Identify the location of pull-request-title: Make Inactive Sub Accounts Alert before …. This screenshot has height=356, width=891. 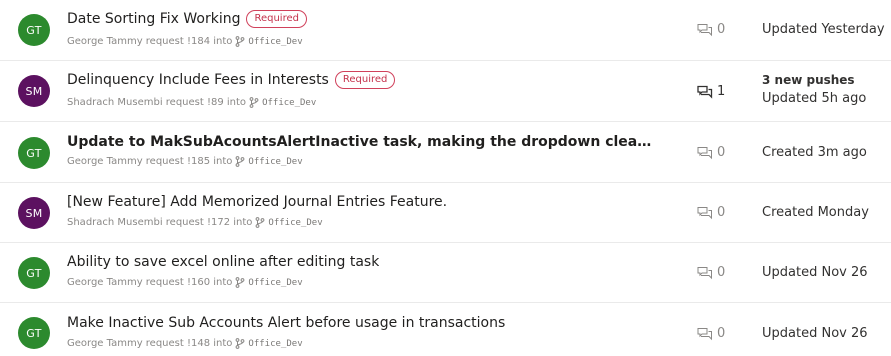
(286, 323).